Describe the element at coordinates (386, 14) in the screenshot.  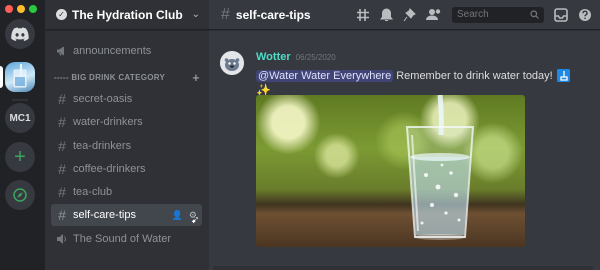
I see `bell-icon` at that location.